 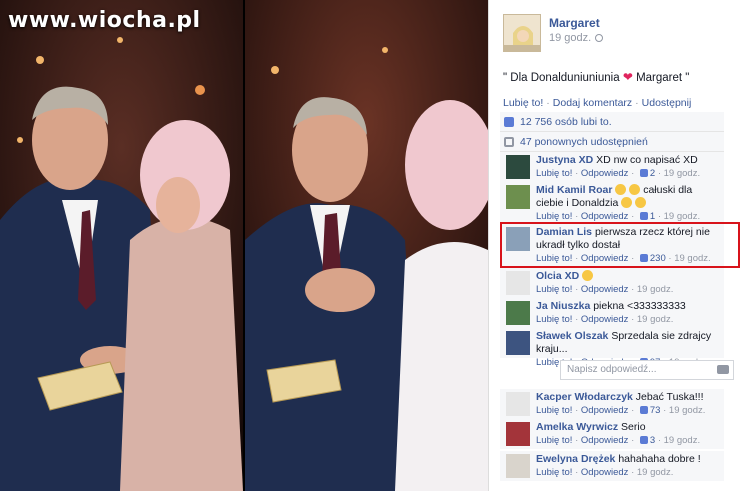 What do you see at coordinates (652, 216) in the screenshot?
I see `comment-like-count: 1` at bounding box center [652, 216].